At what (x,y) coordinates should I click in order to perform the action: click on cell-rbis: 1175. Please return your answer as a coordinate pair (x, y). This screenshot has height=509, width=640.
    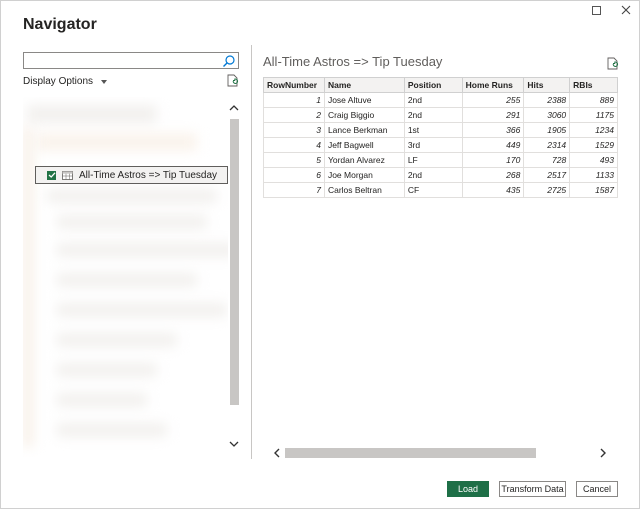
    Looking at the image, I should click on (593, 115).